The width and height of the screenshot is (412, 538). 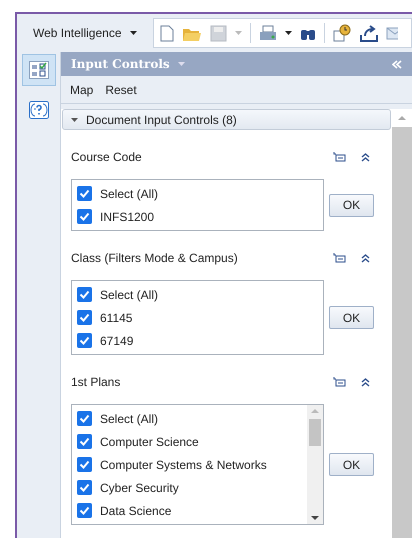 I want to click on scroll-up-icon, so click(x=402, y=118).